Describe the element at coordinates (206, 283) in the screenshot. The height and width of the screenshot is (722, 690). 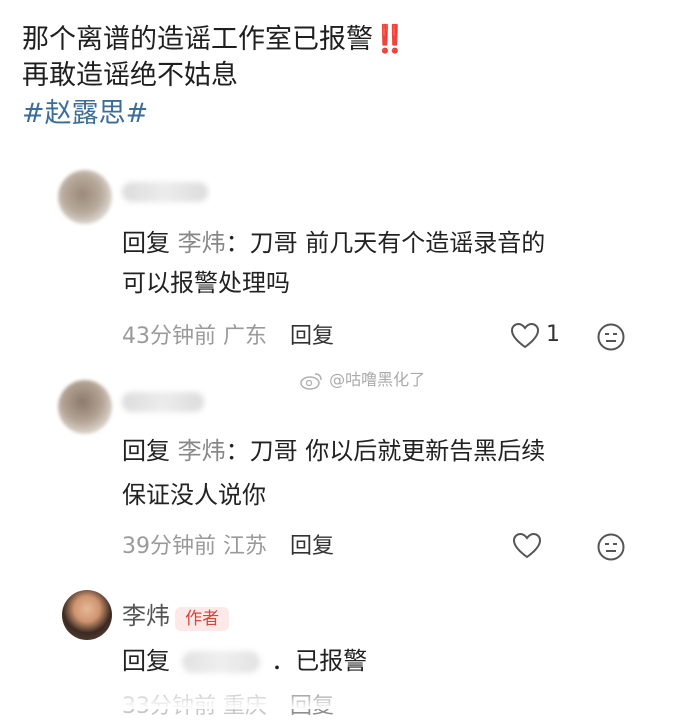
I see `comment-text-line-2: 可以报警处理吗` at that location.